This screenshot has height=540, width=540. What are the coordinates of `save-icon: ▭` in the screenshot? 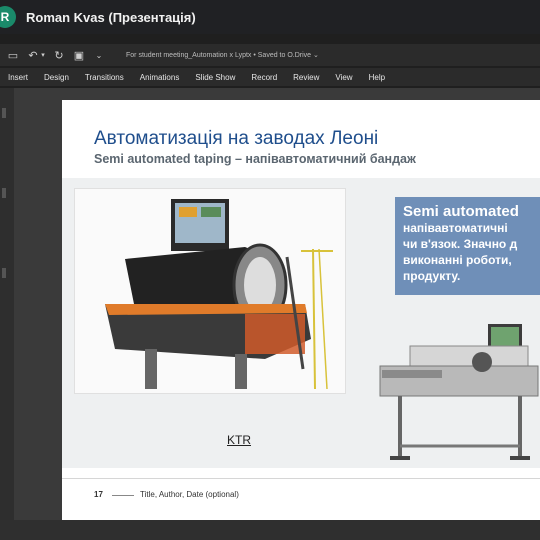 It's located at (13, 55).